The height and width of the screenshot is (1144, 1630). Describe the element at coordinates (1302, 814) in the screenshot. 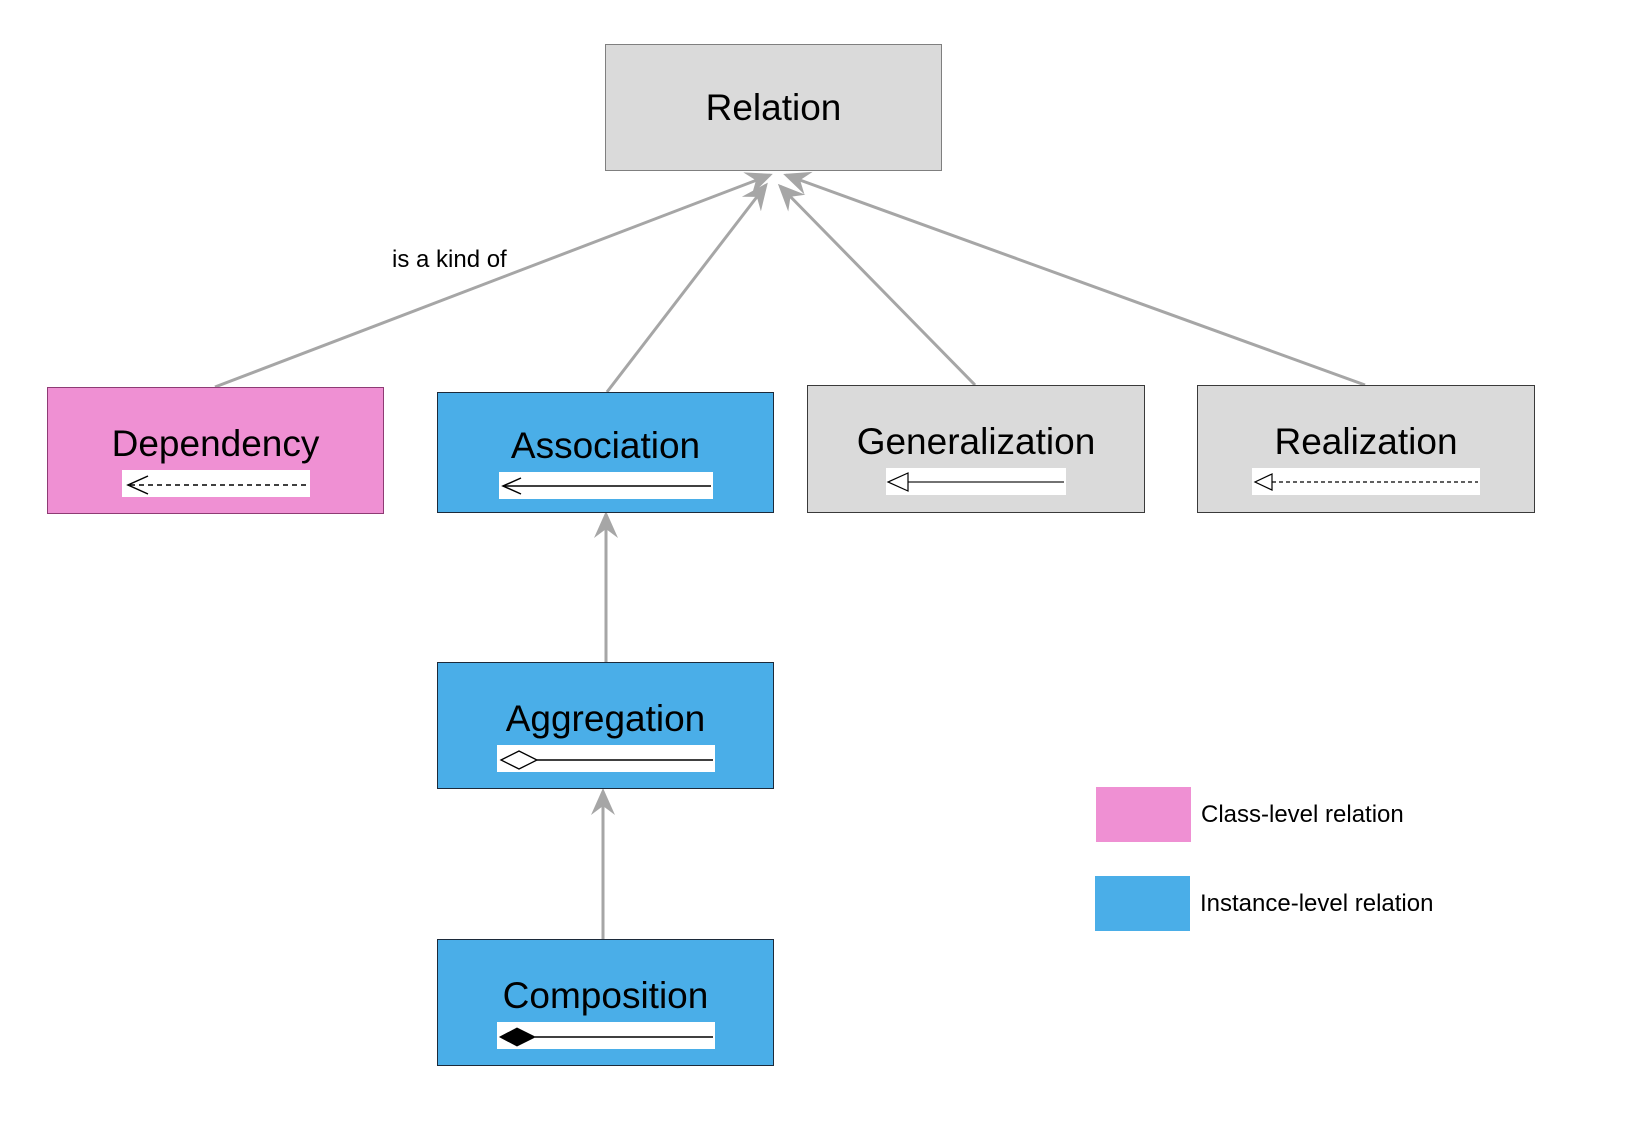

I see `legend-label-class-level: Class-level relation` at that location.